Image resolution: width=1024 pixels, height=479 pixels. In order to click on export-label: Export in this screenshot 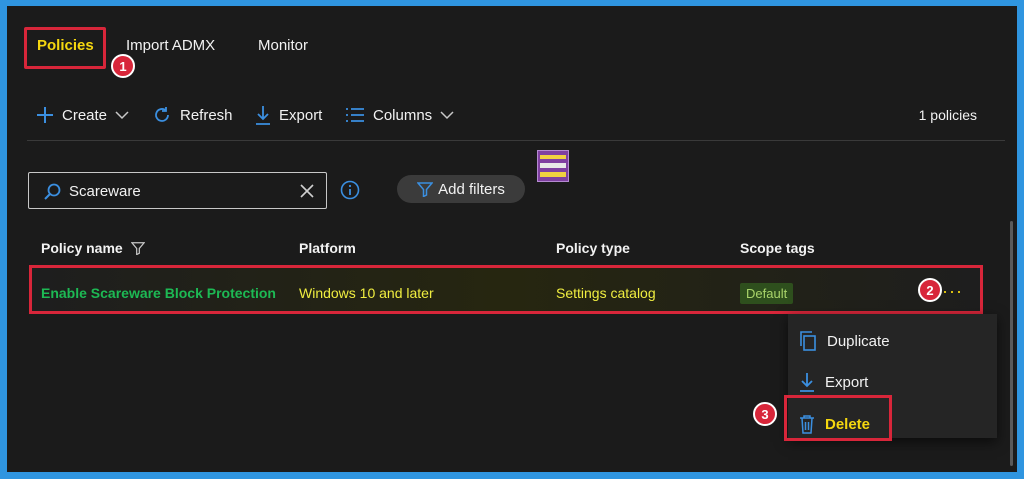, I will do `click(301, 115)`.